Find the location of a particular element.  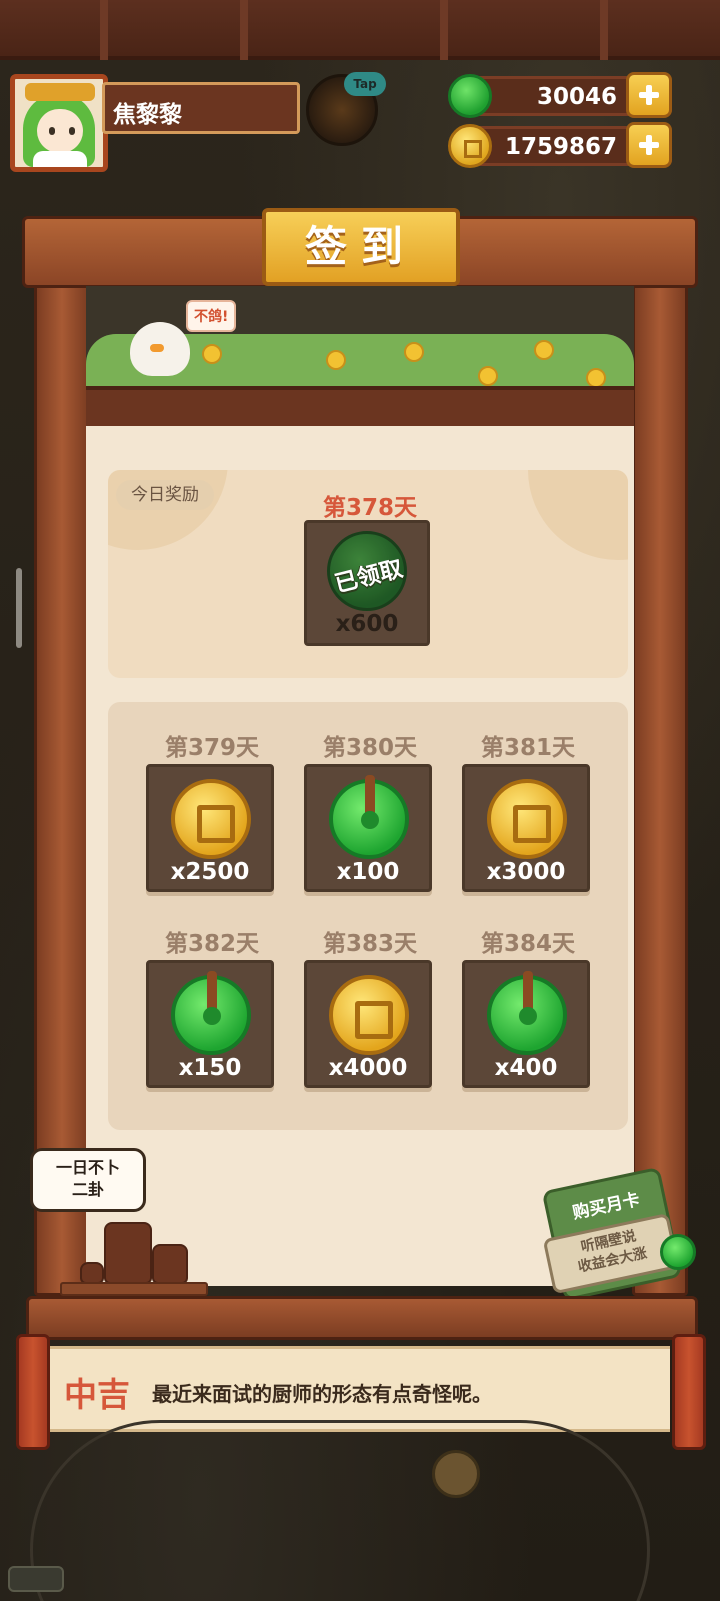

reward-card: x3000 is located at coordinates (526, 828).